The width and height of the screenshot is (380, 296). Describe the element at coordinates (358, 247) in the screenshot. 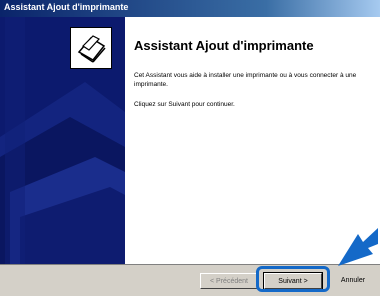

I see `pointer-arrow-icon` at that location.